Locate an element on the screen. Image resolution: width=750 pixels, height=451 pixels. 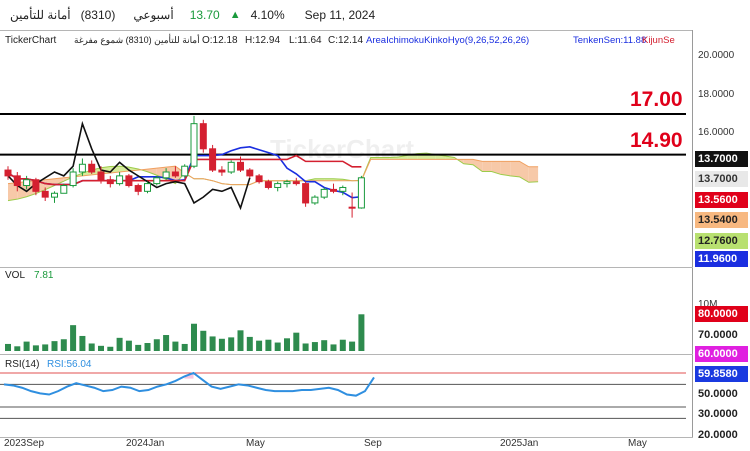
volume-divider is located at coordinates (346, 267).